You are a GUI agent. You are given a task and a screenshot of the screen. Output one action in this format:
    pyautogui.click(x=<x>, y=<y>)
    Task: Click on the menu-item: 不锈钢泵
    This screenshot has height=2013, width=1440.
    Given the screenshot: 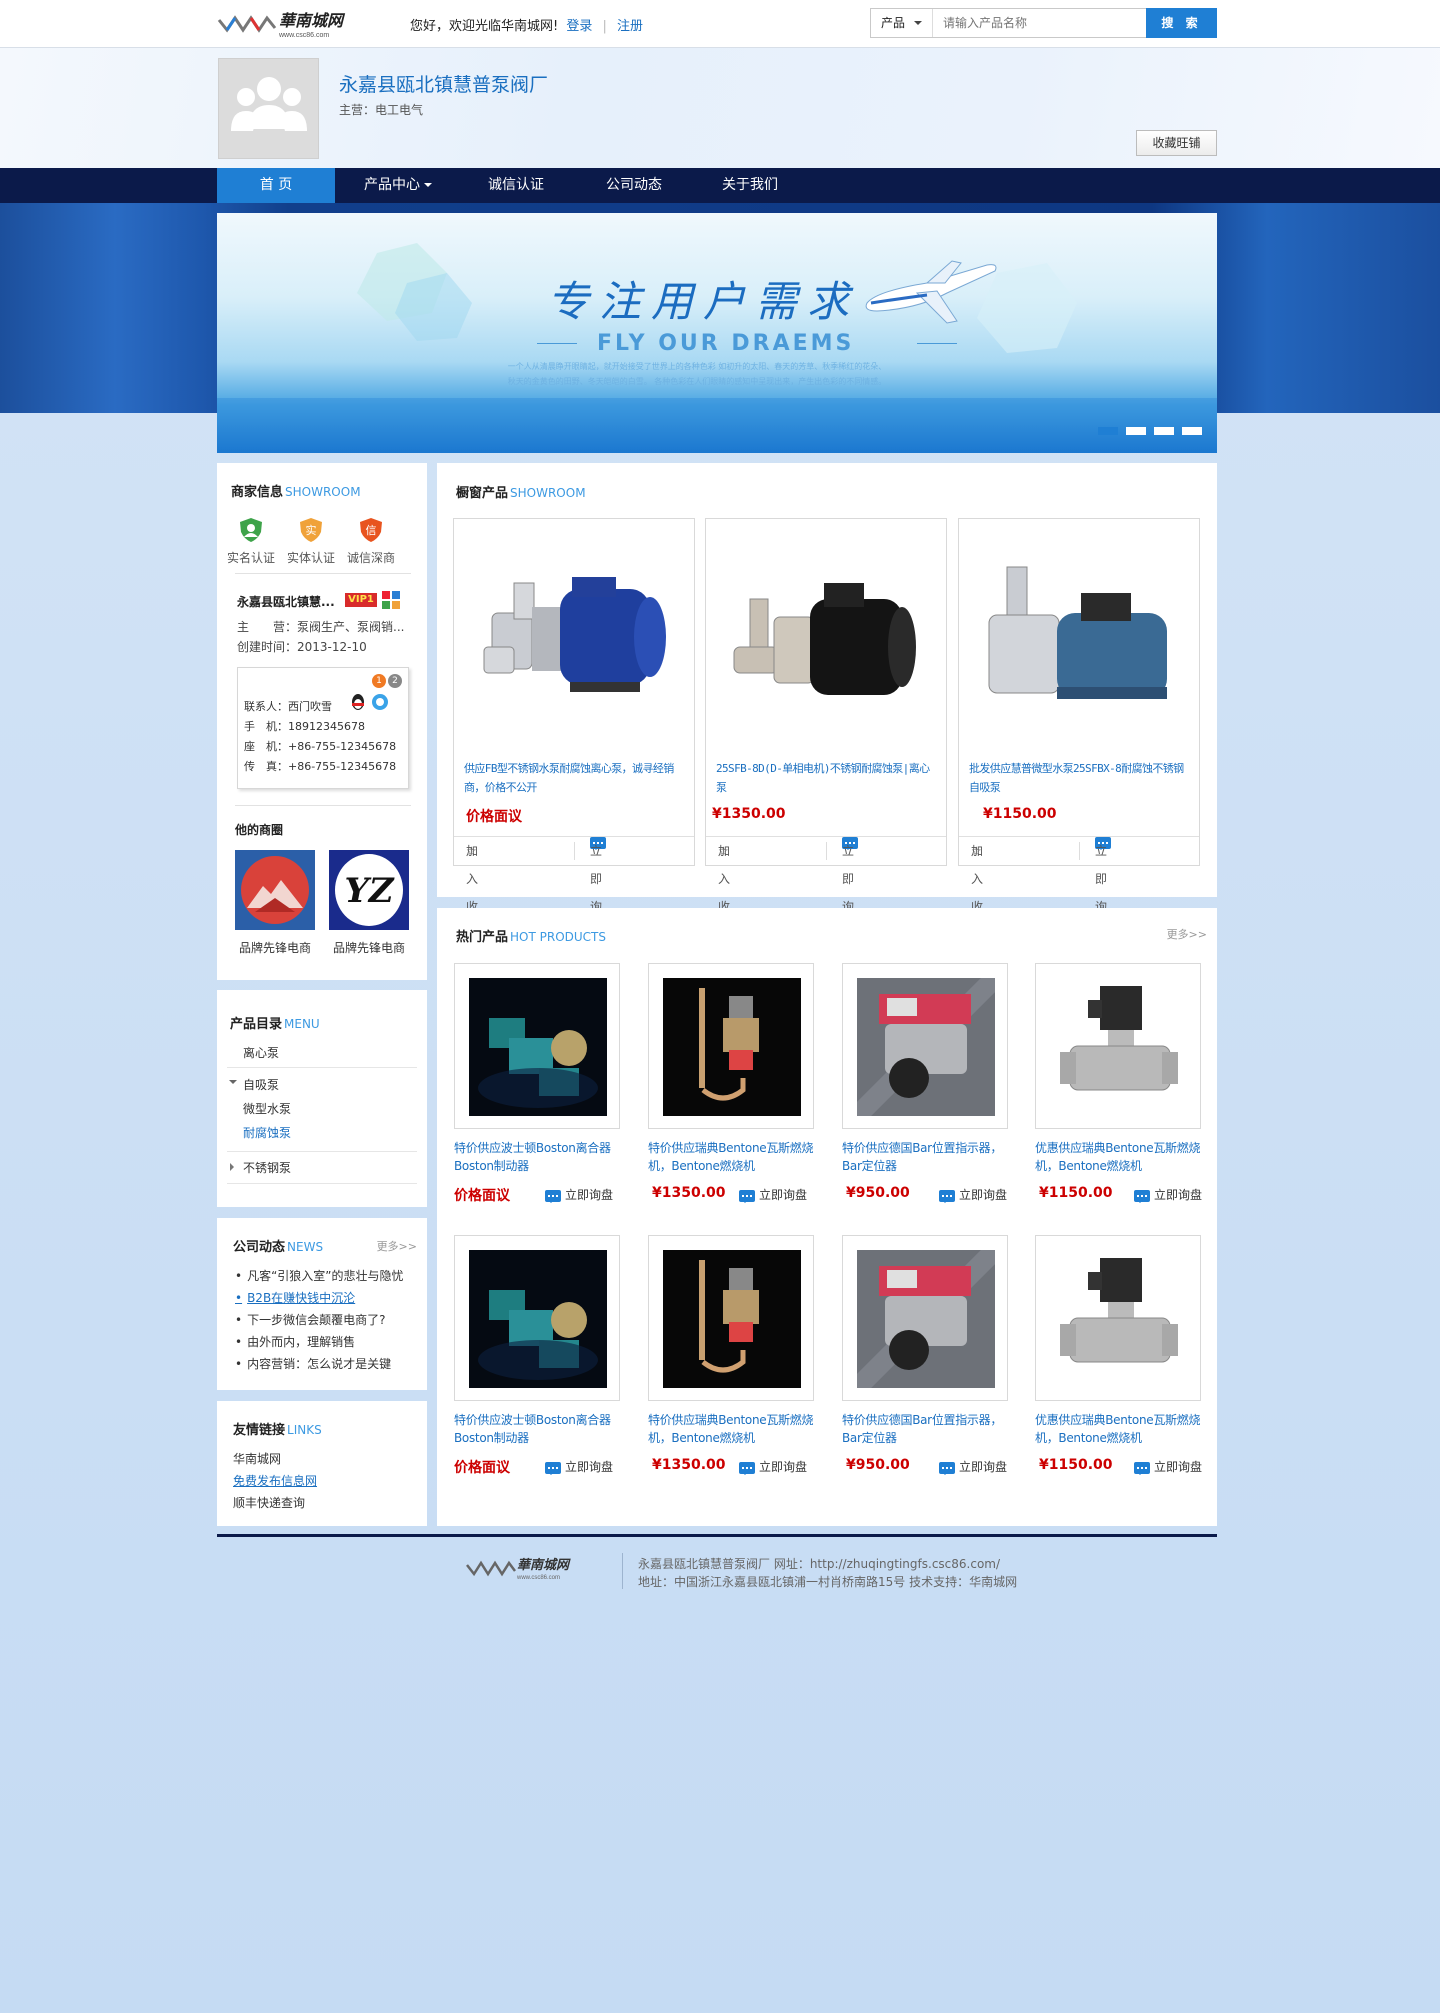 What is the action you would take?
    pyautogui.click(x=267, y=1167)
    